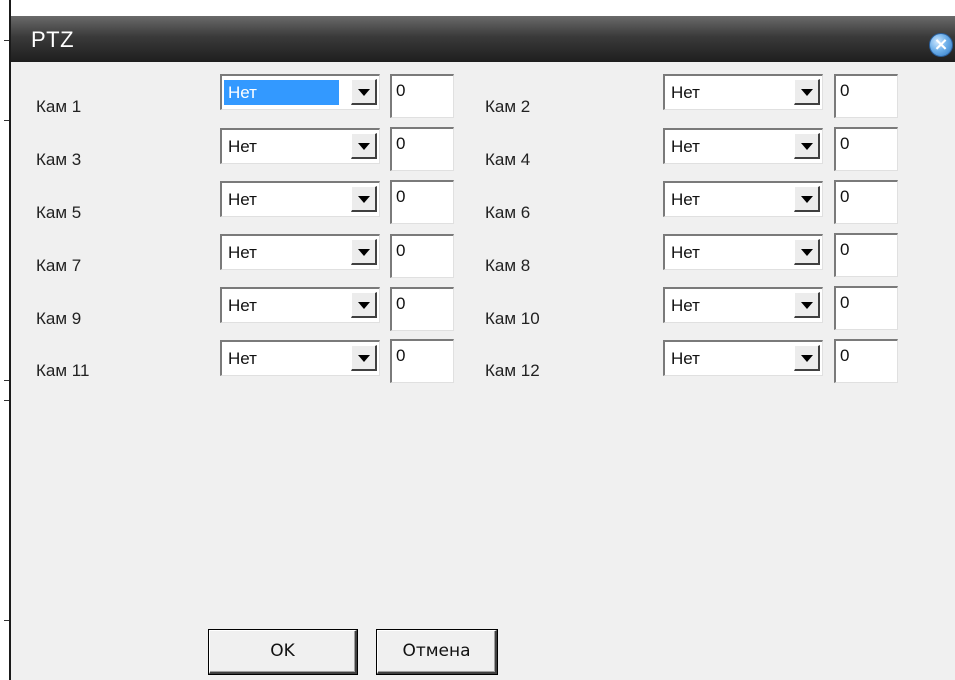 The width and height of the screenshot is (955, 680). What do you see at coordinates (300, 146) in the screenshot?
I see `protocol-select-cam-3: Нет` at bounding box center [300, 146].